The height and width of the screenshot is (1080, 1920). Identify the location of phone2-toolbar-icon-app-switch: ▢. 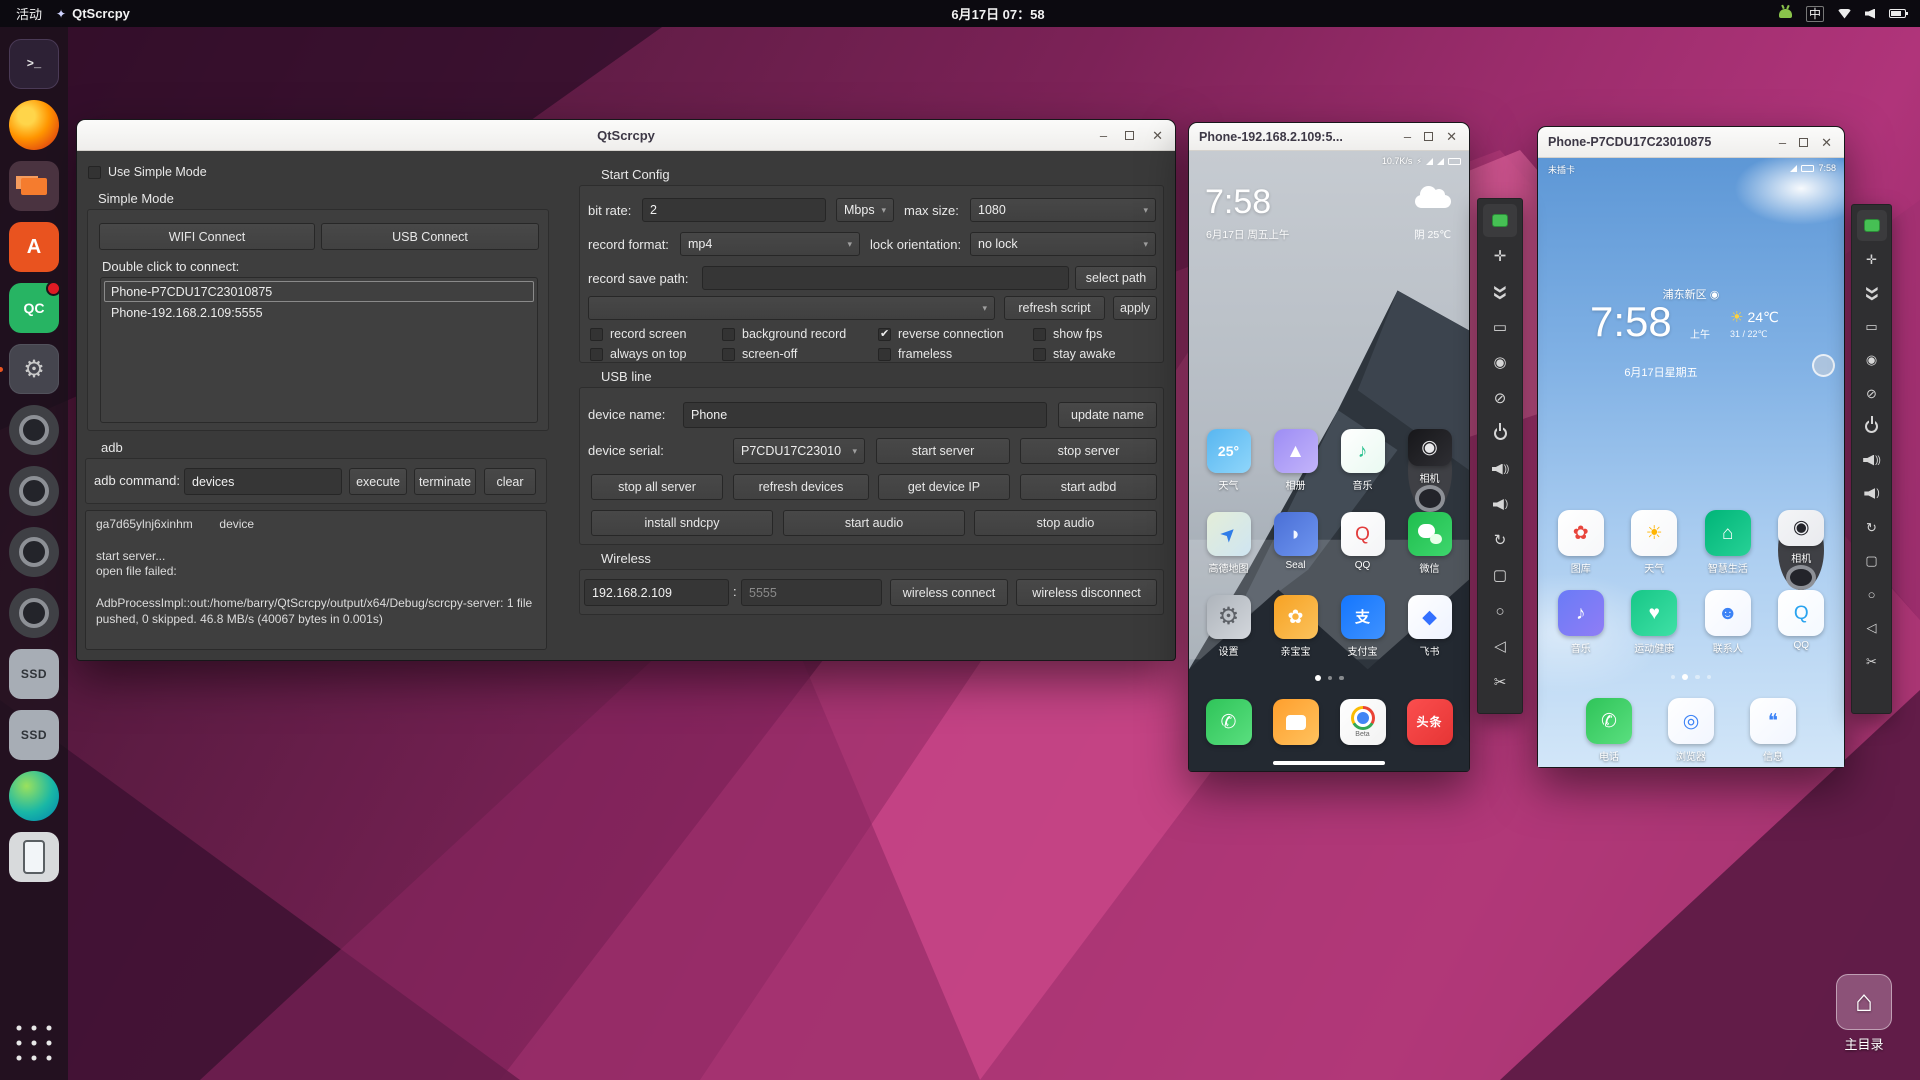
(1872, 560).